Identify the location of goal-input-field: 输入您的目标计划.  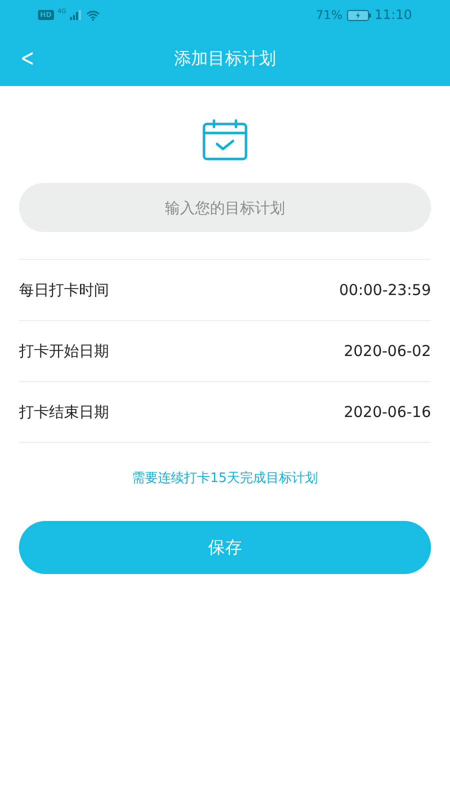
(225, 207).